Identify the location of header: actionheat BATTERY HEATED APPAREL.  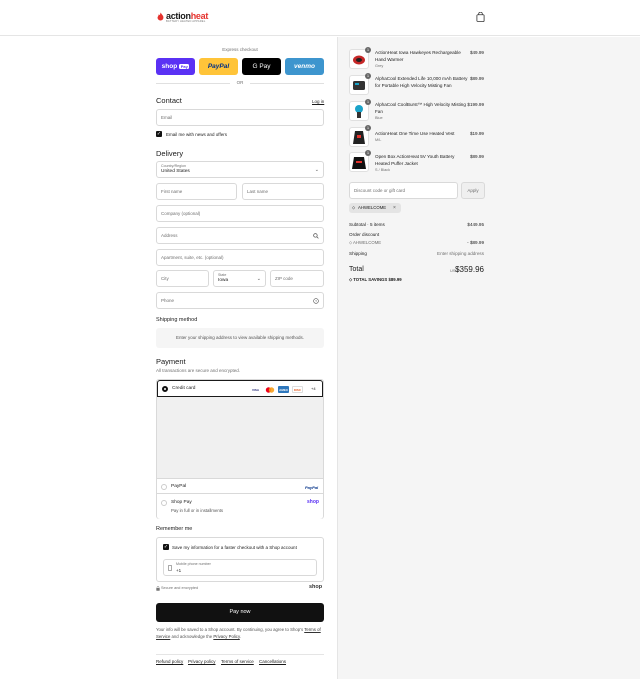
(320, 18).